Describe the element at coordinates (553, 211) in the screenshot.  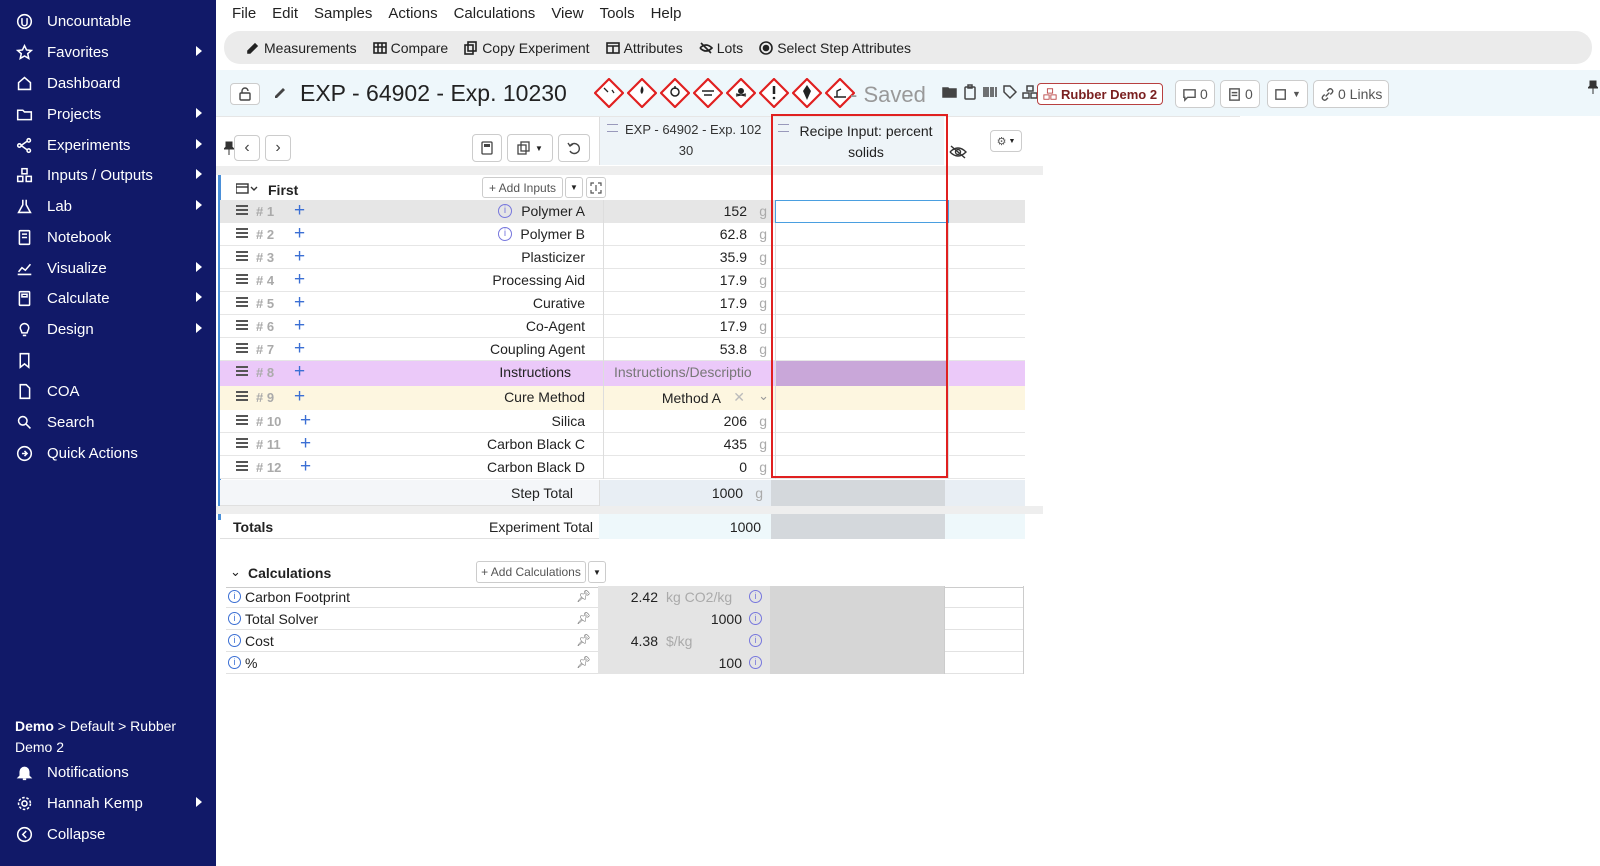
I see `ingredient-name: Polymer A` at that location.